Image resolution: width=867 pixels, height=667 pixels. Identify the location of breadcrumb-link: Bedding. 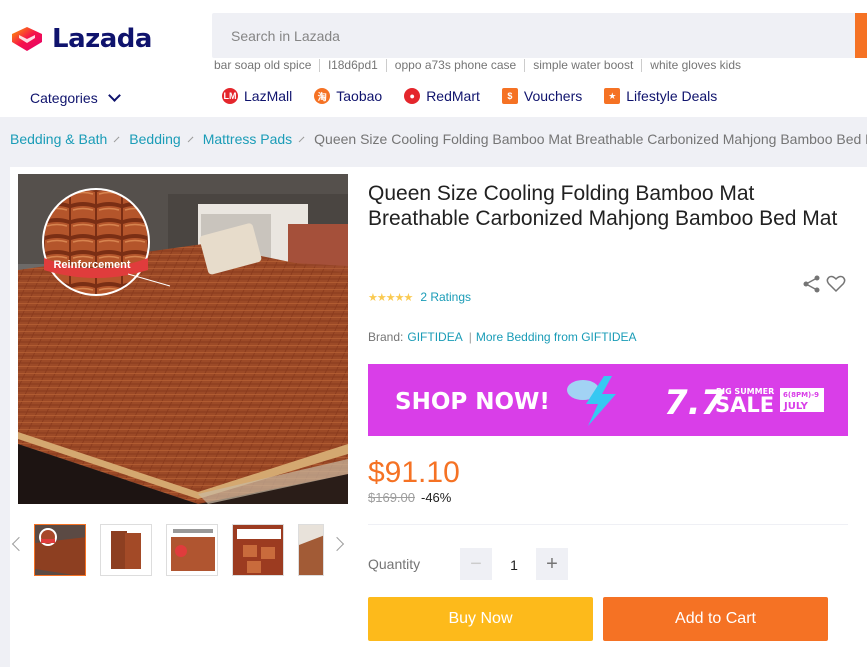
(154, 139).